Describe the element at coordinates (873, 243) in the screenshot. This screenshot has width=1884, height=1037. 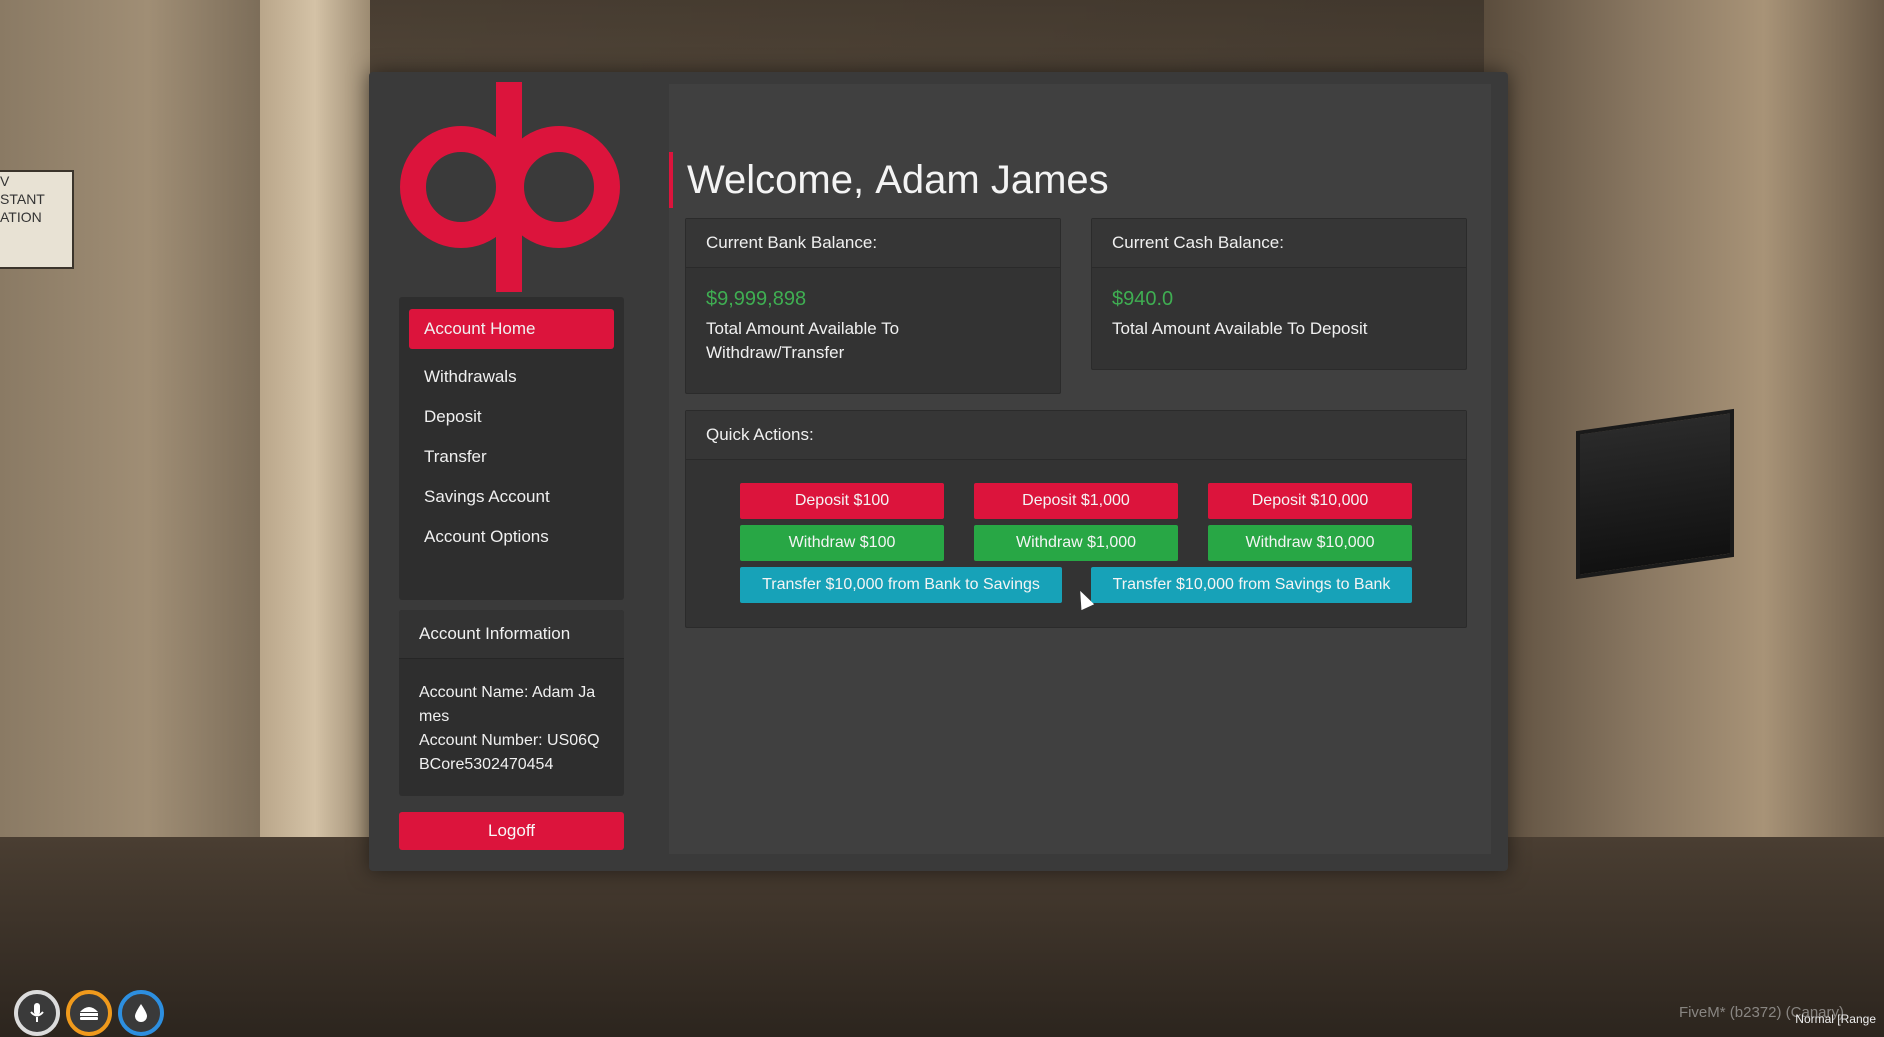
I see `bank-balance-title: Current Bank Balance:` at that location.